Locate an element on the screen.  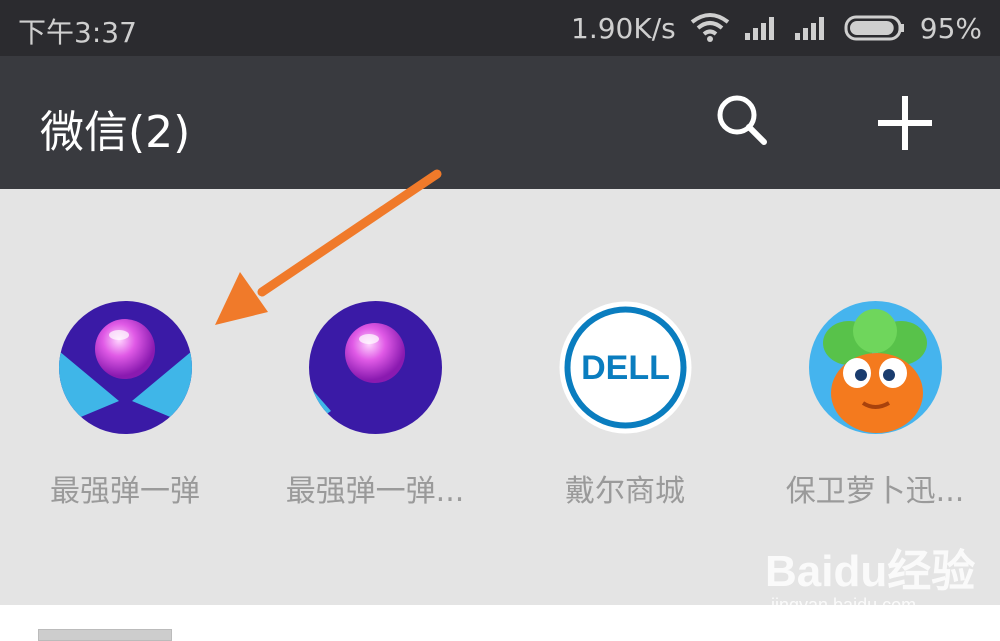
mini-program-item: DELL 戴尔商城 is located at coordinates (625, 411).